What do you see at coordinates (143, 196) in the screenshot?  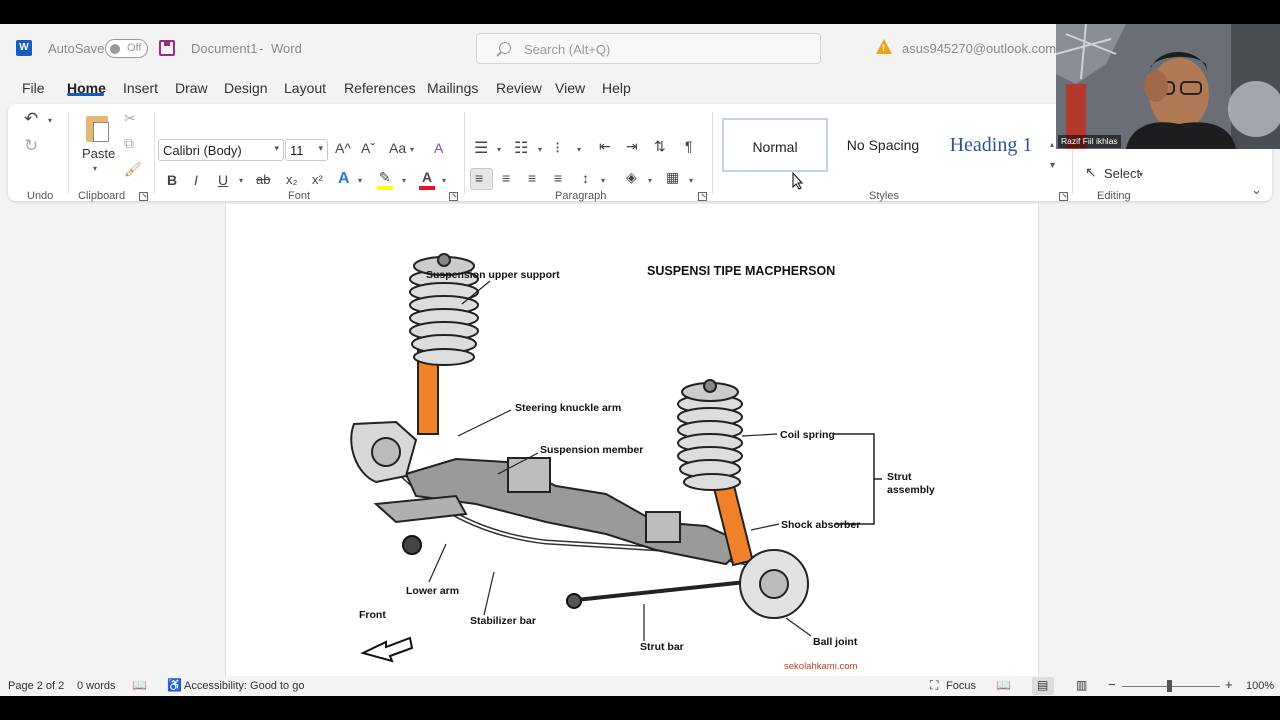 I see `clipboard-launcher-icon` at bounding box center [143, 196].